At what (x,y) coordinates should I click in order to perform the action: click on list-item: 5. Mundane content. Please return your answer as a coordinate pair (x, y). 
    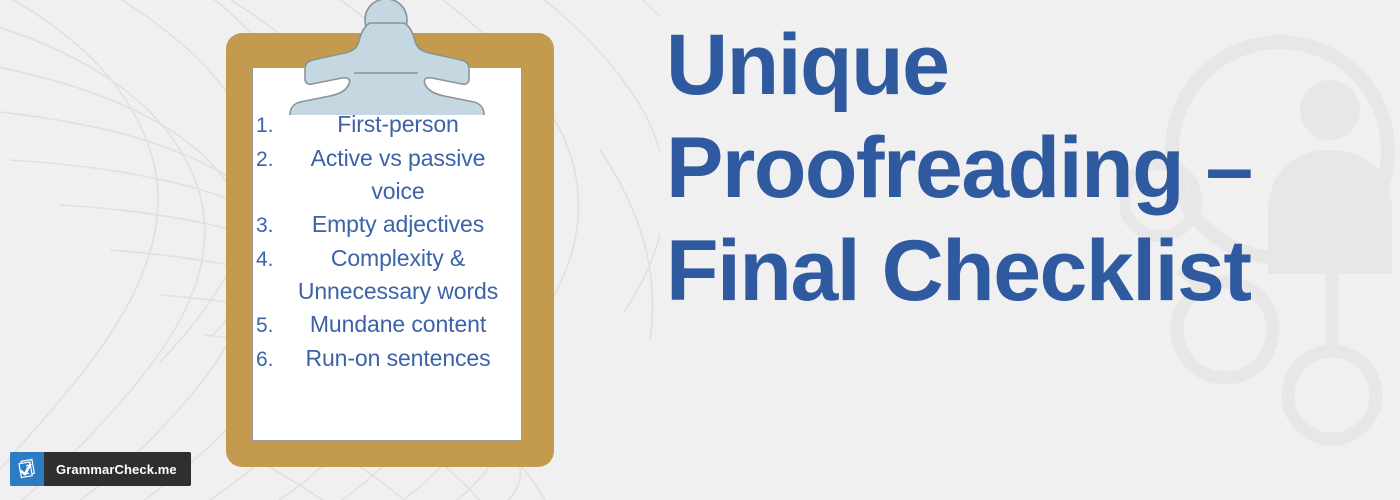
    Looking at the image, I should click on (384, 325).